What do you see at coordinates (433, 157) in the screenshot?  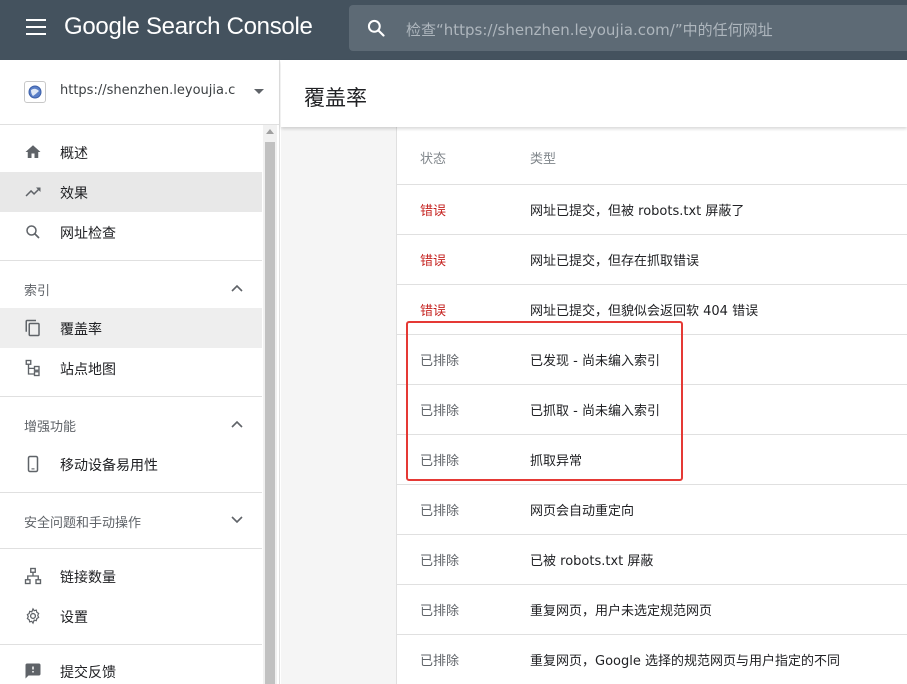 I see `column-header-status: 状态` at bounding box center [433, 157].